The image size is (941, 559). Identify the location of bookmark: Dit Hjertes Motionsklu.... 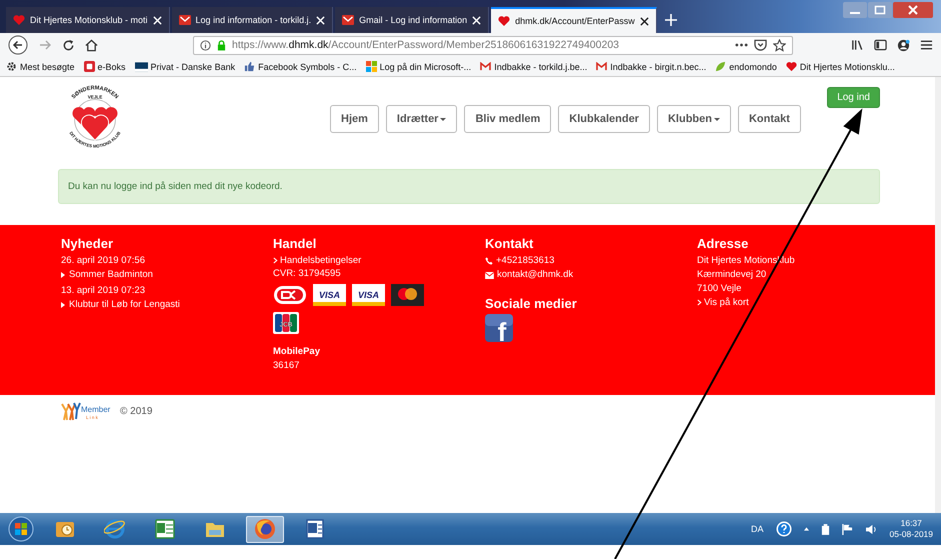
(840, 66).